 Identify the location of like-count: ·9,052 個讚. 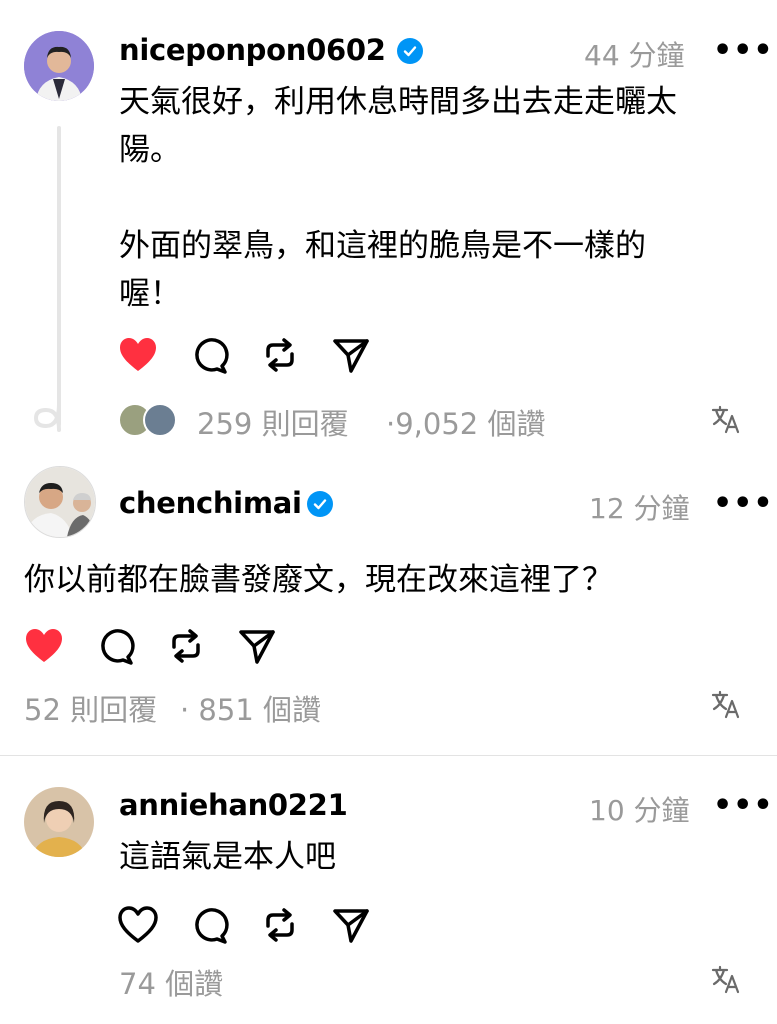
(465, 422).